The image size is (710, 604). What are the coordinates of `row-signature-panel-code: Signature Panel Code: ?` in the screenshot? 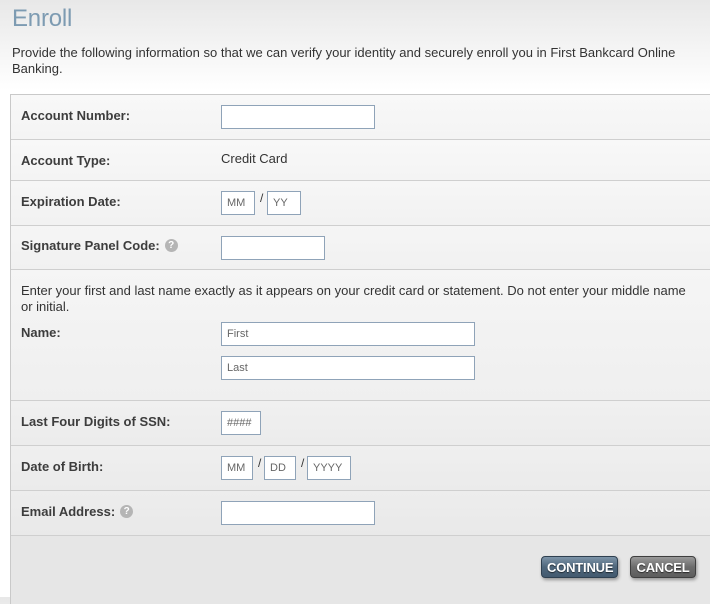 It's located at (360, 248).